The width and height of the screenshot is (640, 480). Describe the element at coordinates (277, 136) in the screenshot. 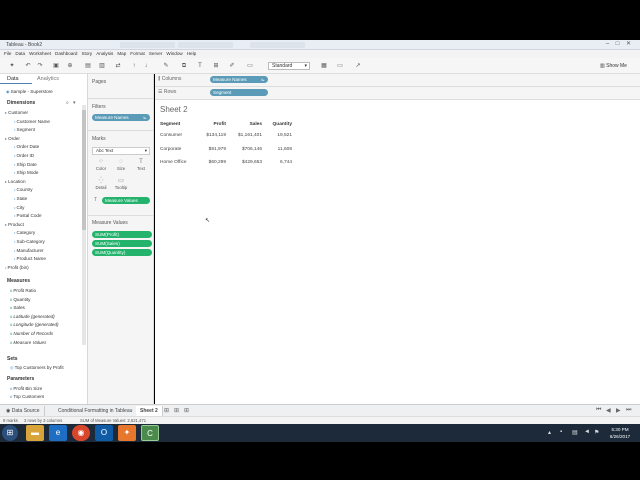

I see `table-cell: 19,521` at that location.